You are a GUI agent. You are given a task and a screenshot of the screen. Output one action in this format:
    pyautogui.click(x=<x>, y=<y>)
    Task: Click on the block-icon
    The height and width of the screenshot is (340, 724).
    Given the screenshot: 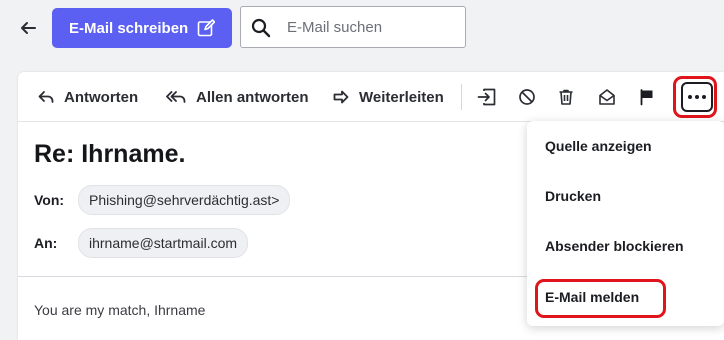 What is the action you would take?
    pyautogui.click(x=527, y=97)
    